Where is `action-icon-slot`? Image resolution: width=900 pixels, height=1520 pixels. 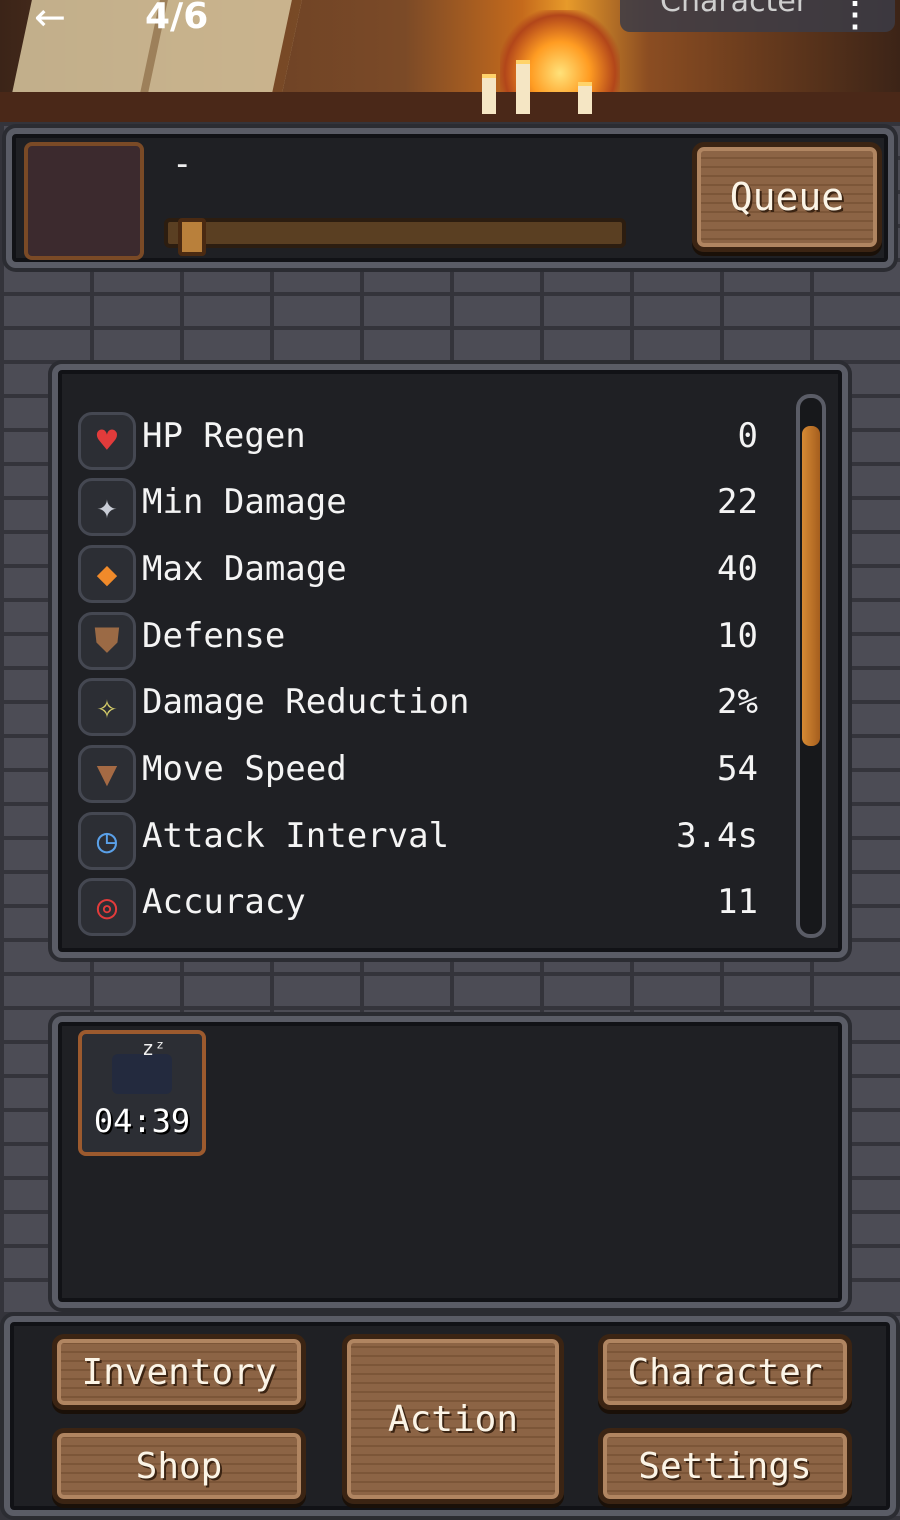
action-icon-slot is located at coordinates (84, 201).